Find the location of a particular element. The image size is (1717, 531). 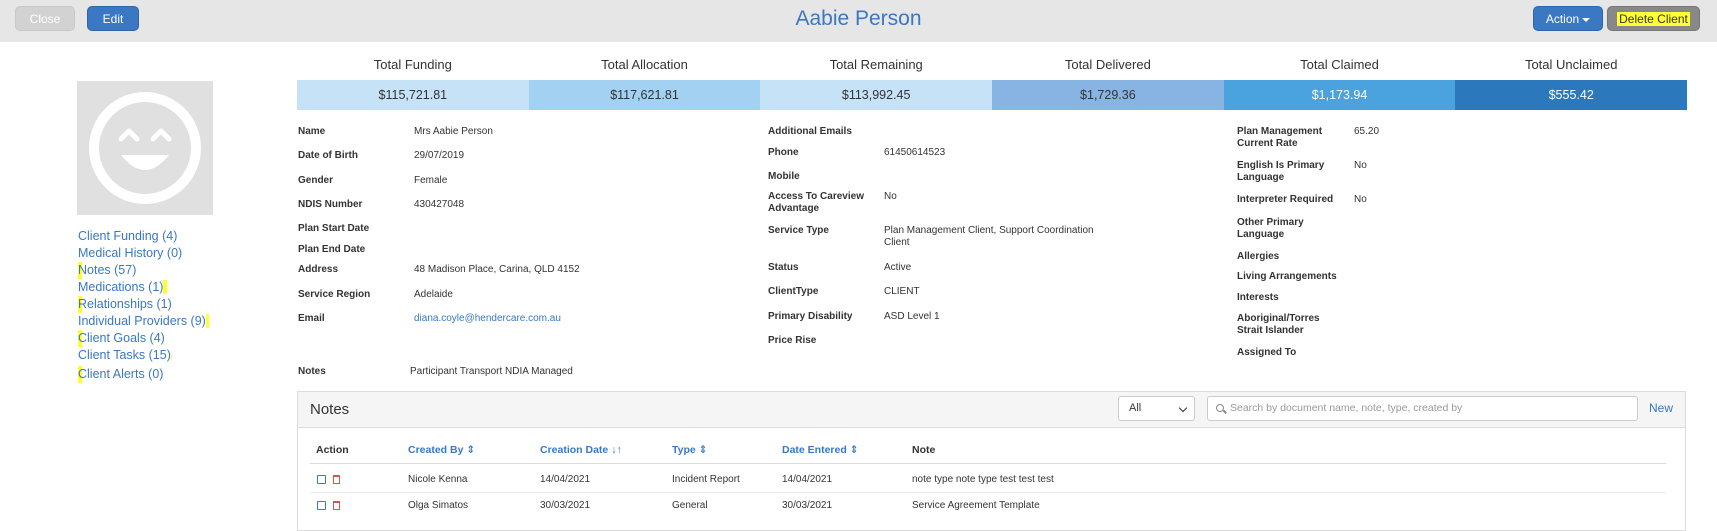

dob-label: Date of Birth is located at coordinates (328, 155).